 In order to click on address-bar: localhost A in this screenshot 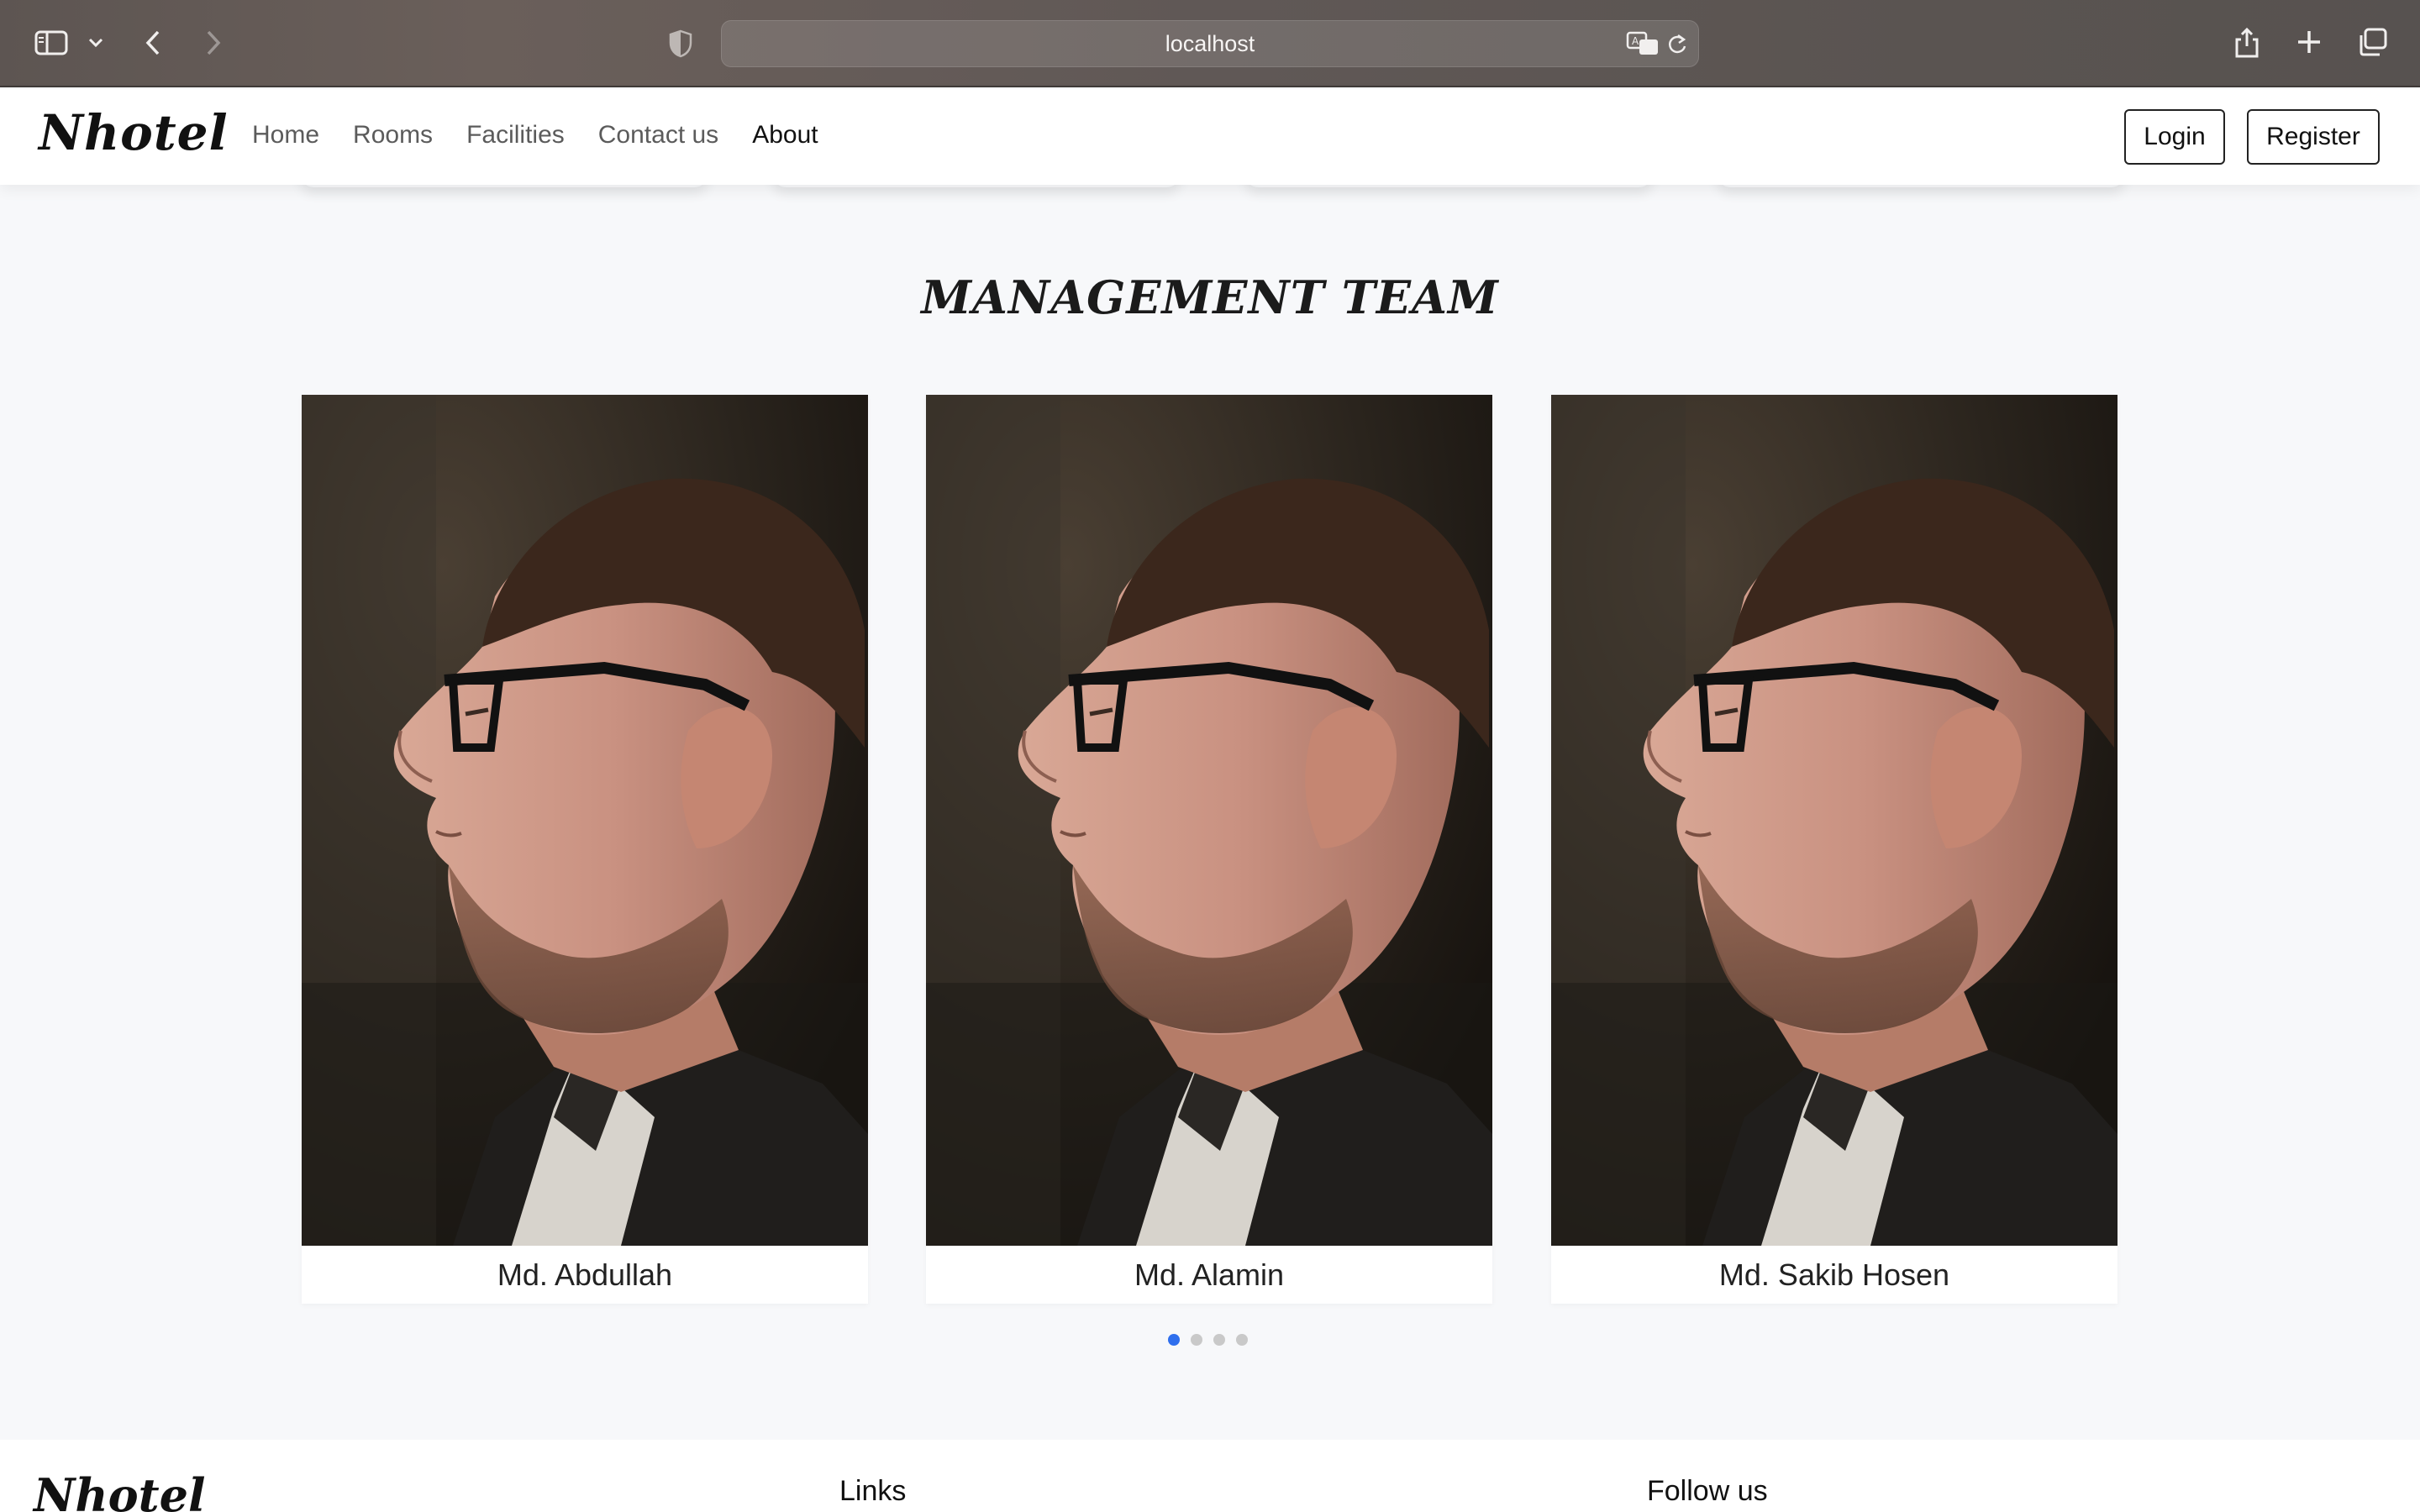, I will do `click(1210, 43)`.